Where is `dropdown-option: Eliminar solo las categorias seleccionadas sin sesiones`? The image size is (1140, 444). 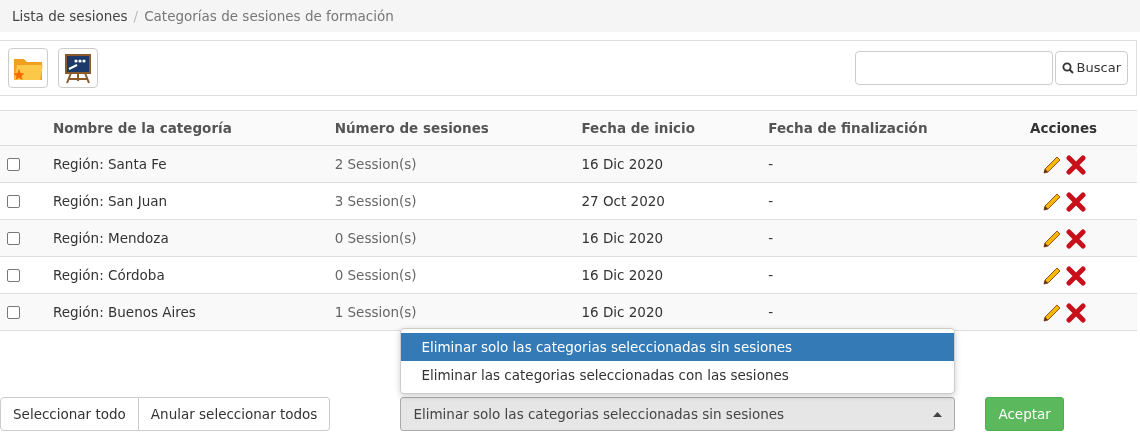
dropdown-option: Eliminar solo las categorias seleccionadas sin sesiones is located at coordinates (678, 346).